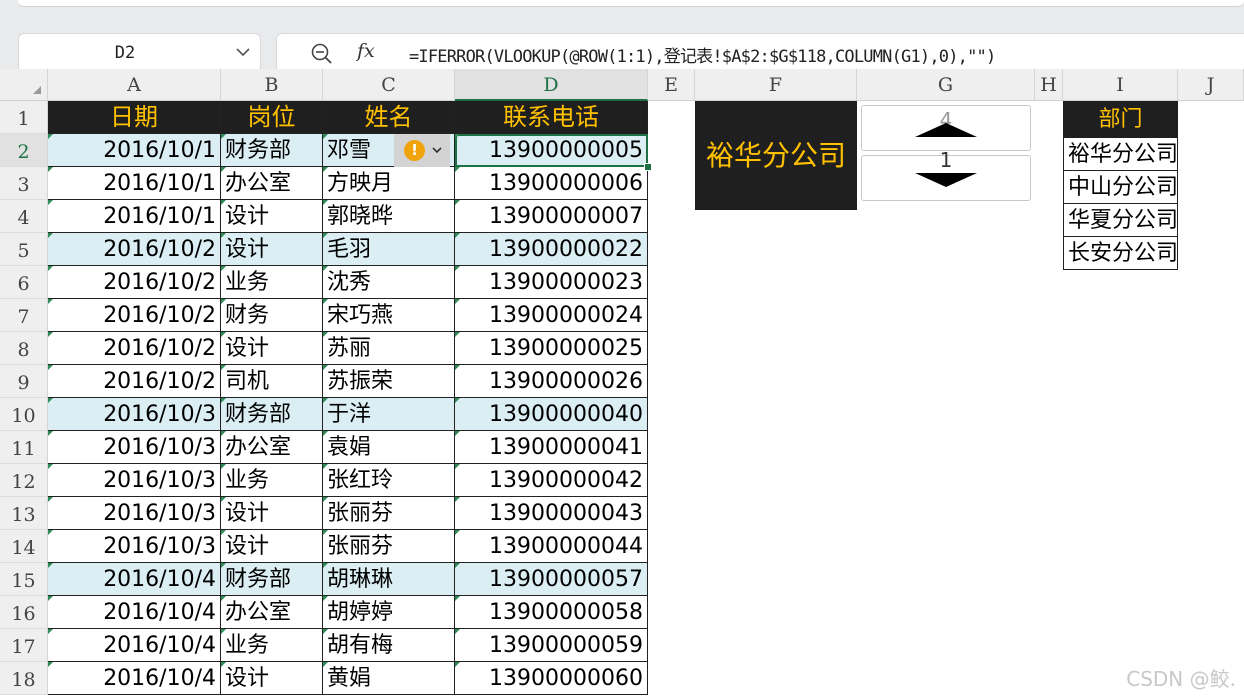 The height and width of the screenshot is (700, 1244). I want to click on row-header-5: 5, so click(24, 249).